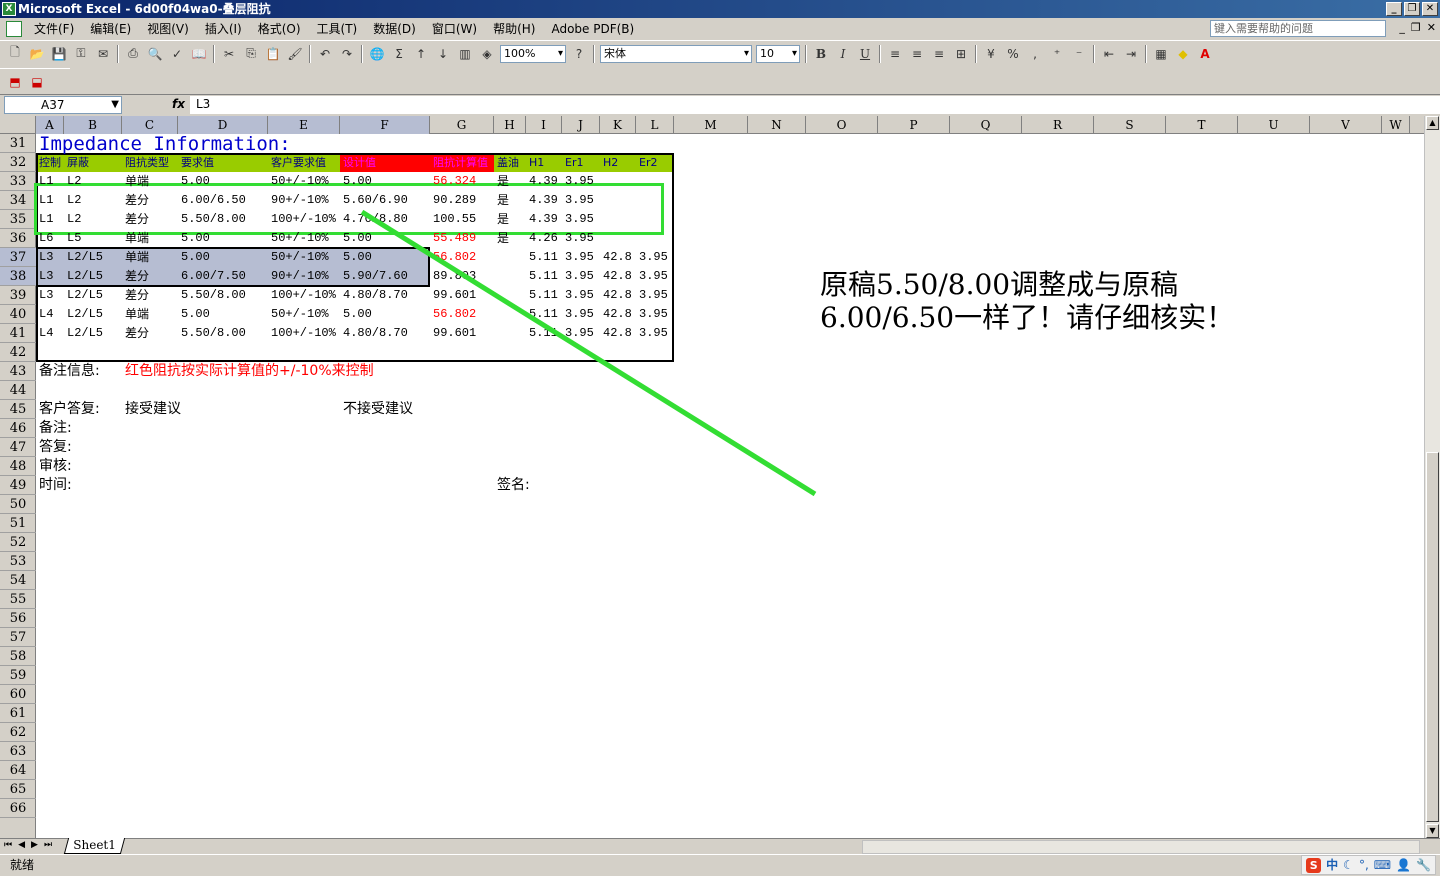 The image size is (1440, 876). Describe the element at coordinates (18, 637) in the screenshot. I see `row-header: 57` at that location.